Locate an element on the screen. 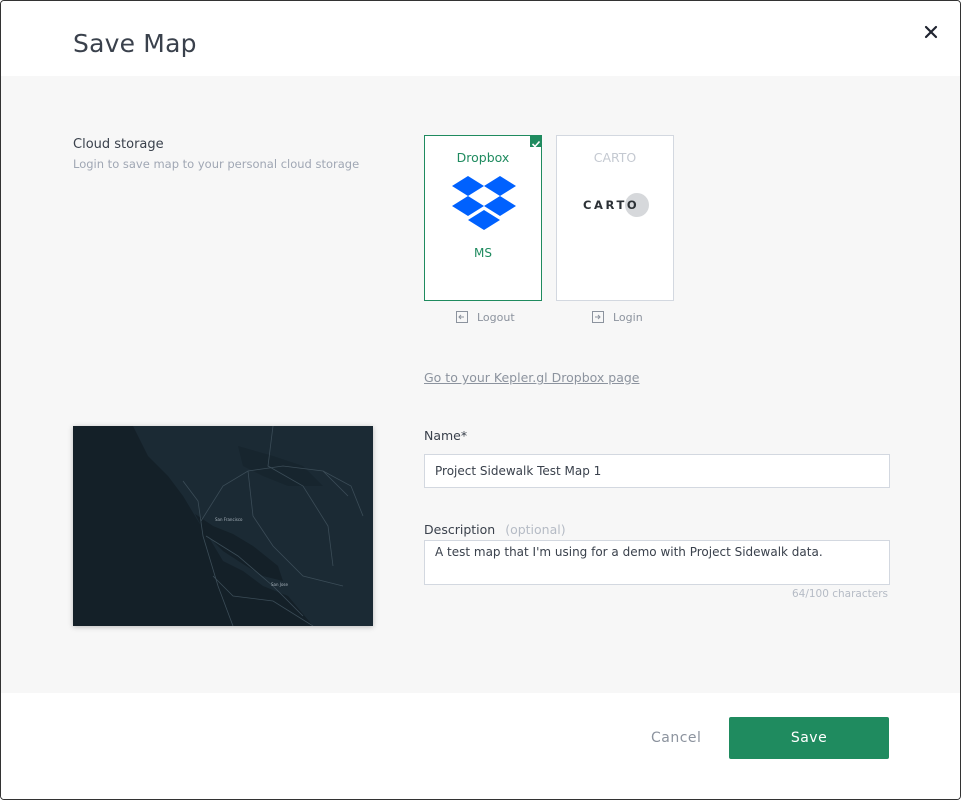 The image size is (961, 800). close-icon is located at coordinates (931, 32).